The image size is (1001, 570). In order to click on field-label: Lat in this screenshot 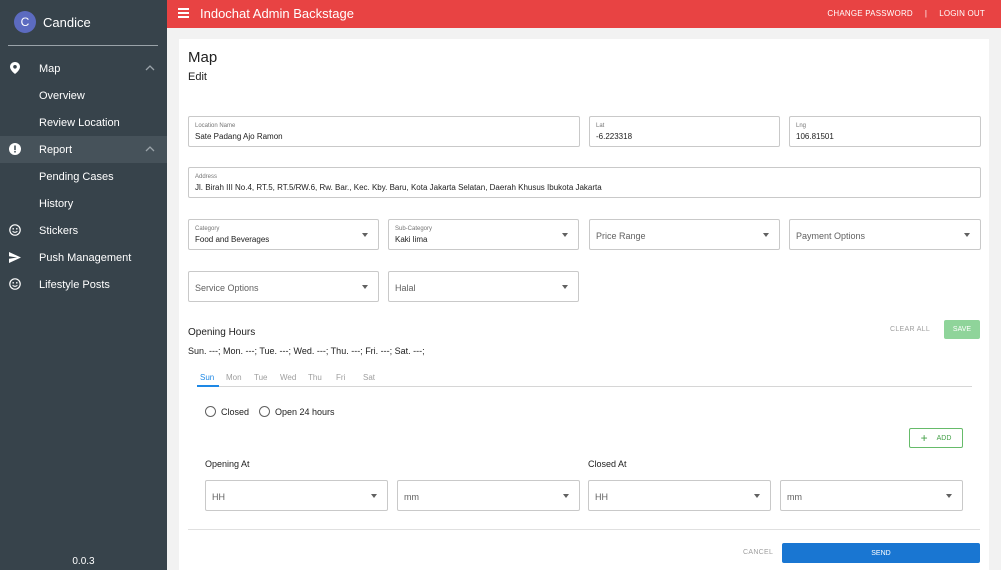, I will do `click(600, 126)`.